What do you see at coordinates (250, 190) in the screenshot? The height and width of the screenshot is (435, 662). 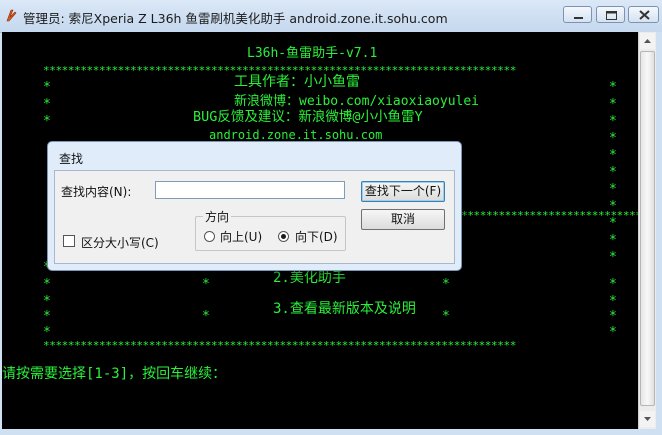 I see `find-what-input` at bounding box center [250, 190].